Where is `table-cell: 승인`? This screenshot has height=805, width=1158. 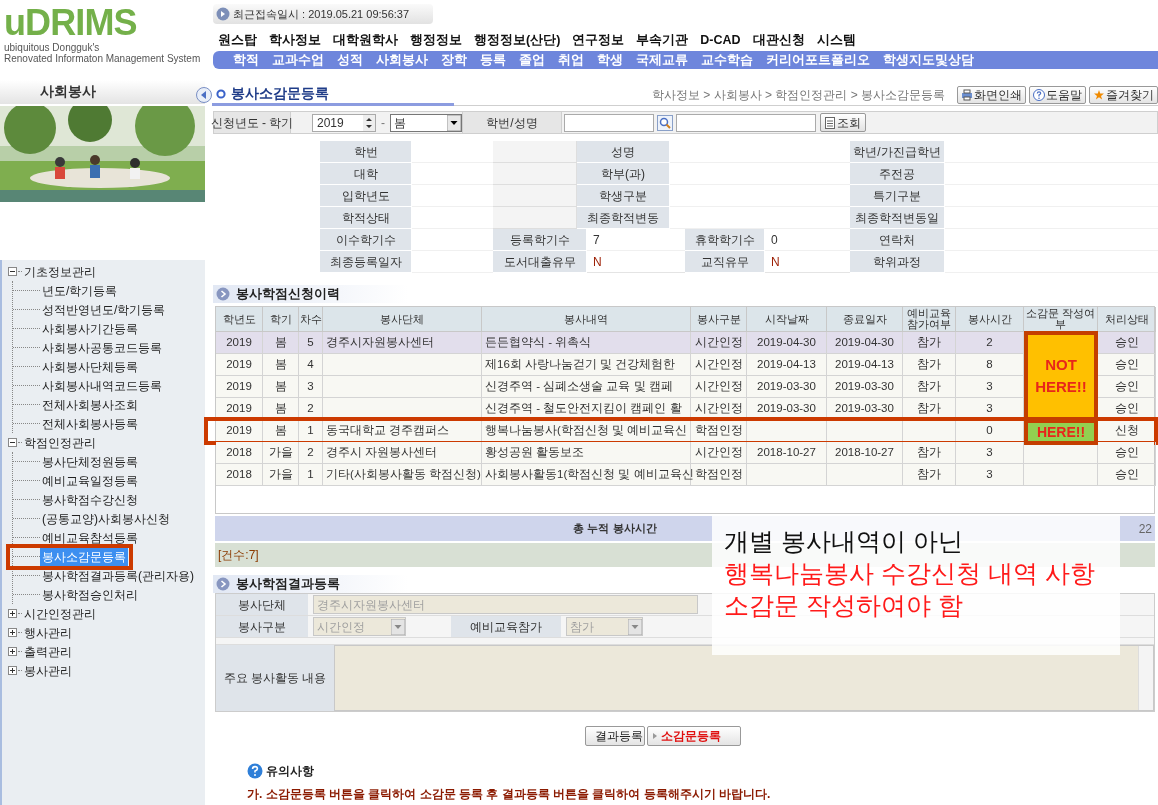
table-cell: 승인 is located at coordinates (1127, 475).